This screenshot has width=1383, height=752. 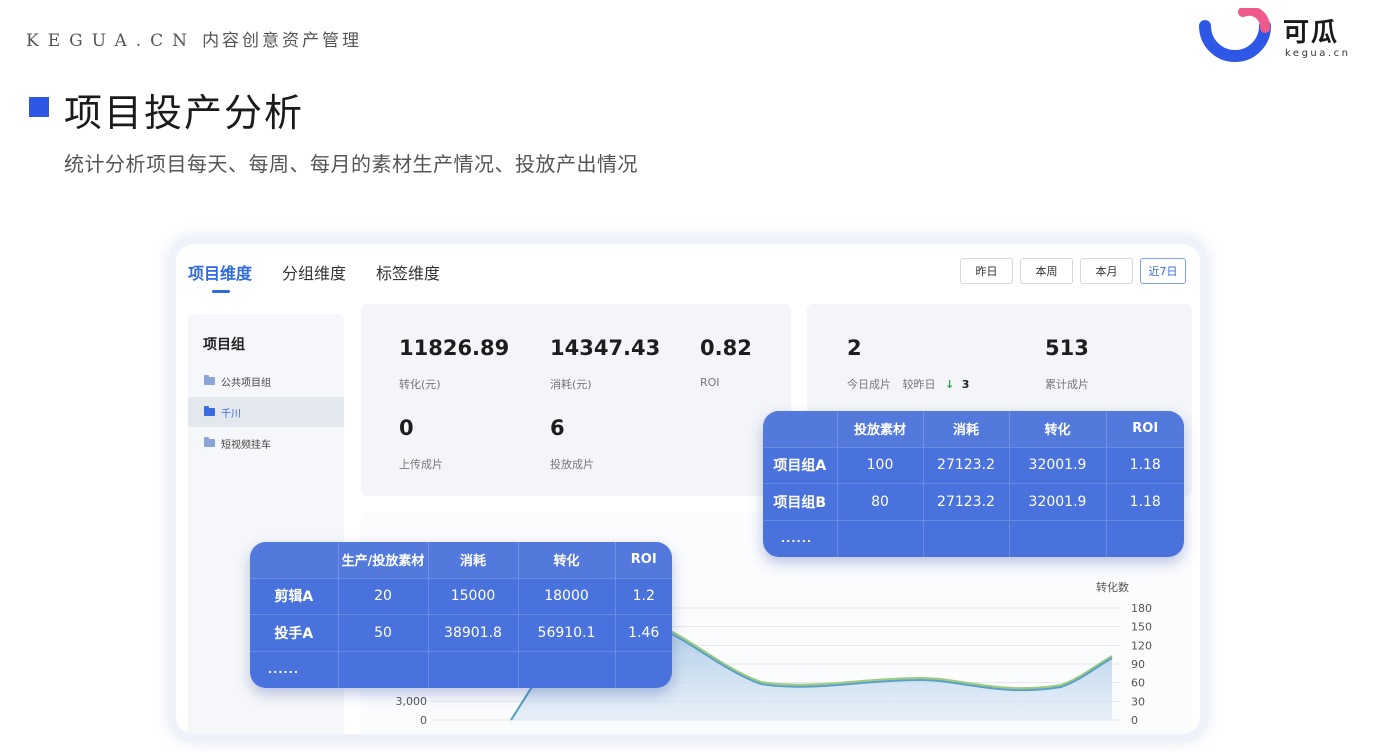 What do you see at coordinates (266, 412) in the screenshot?
I see `sidebar-item-qianchuan: 千川` at bounding box center [266, 412].